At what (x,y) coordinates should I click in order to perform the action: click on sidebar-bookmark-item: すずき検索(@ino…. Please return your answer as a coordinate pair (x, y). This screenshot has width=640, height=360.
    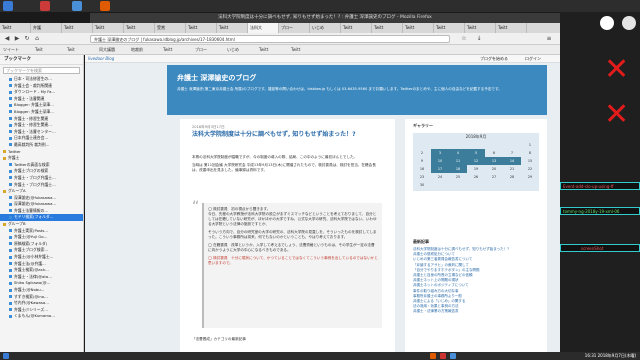
    Looking at the image, I should click on (41, 297).